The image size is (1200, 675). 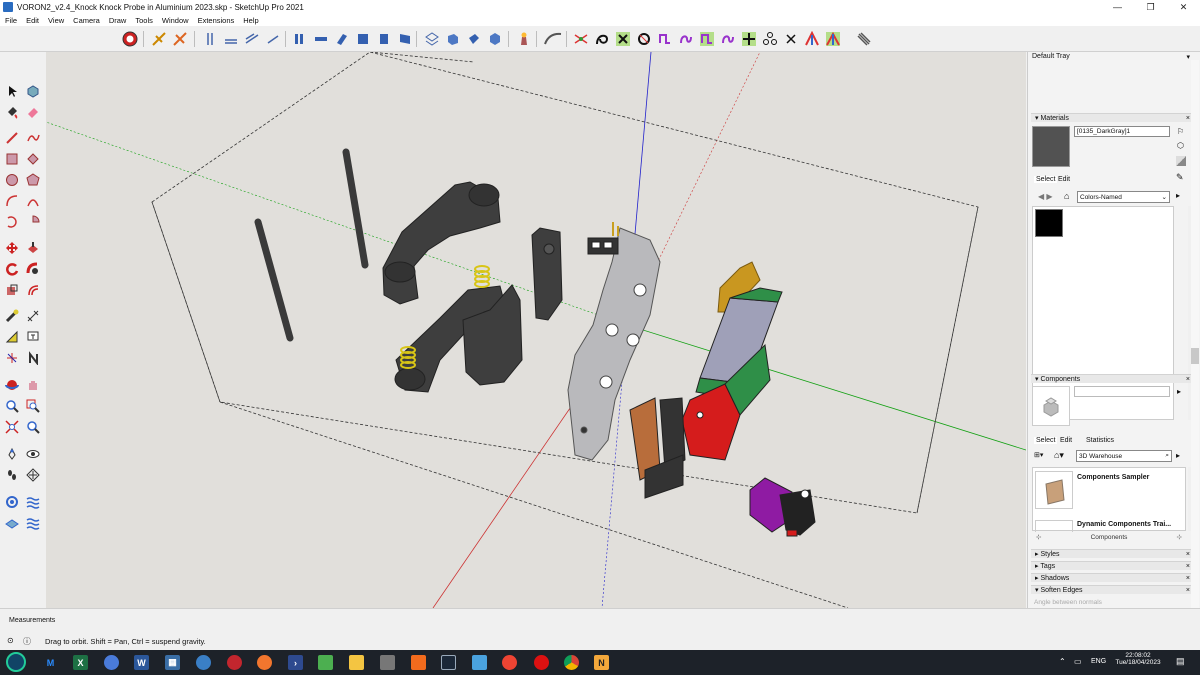 What do you see at coordinates (33, 290) in the screenshot?
I see `offset-icon` at bounding box center [33, 290].